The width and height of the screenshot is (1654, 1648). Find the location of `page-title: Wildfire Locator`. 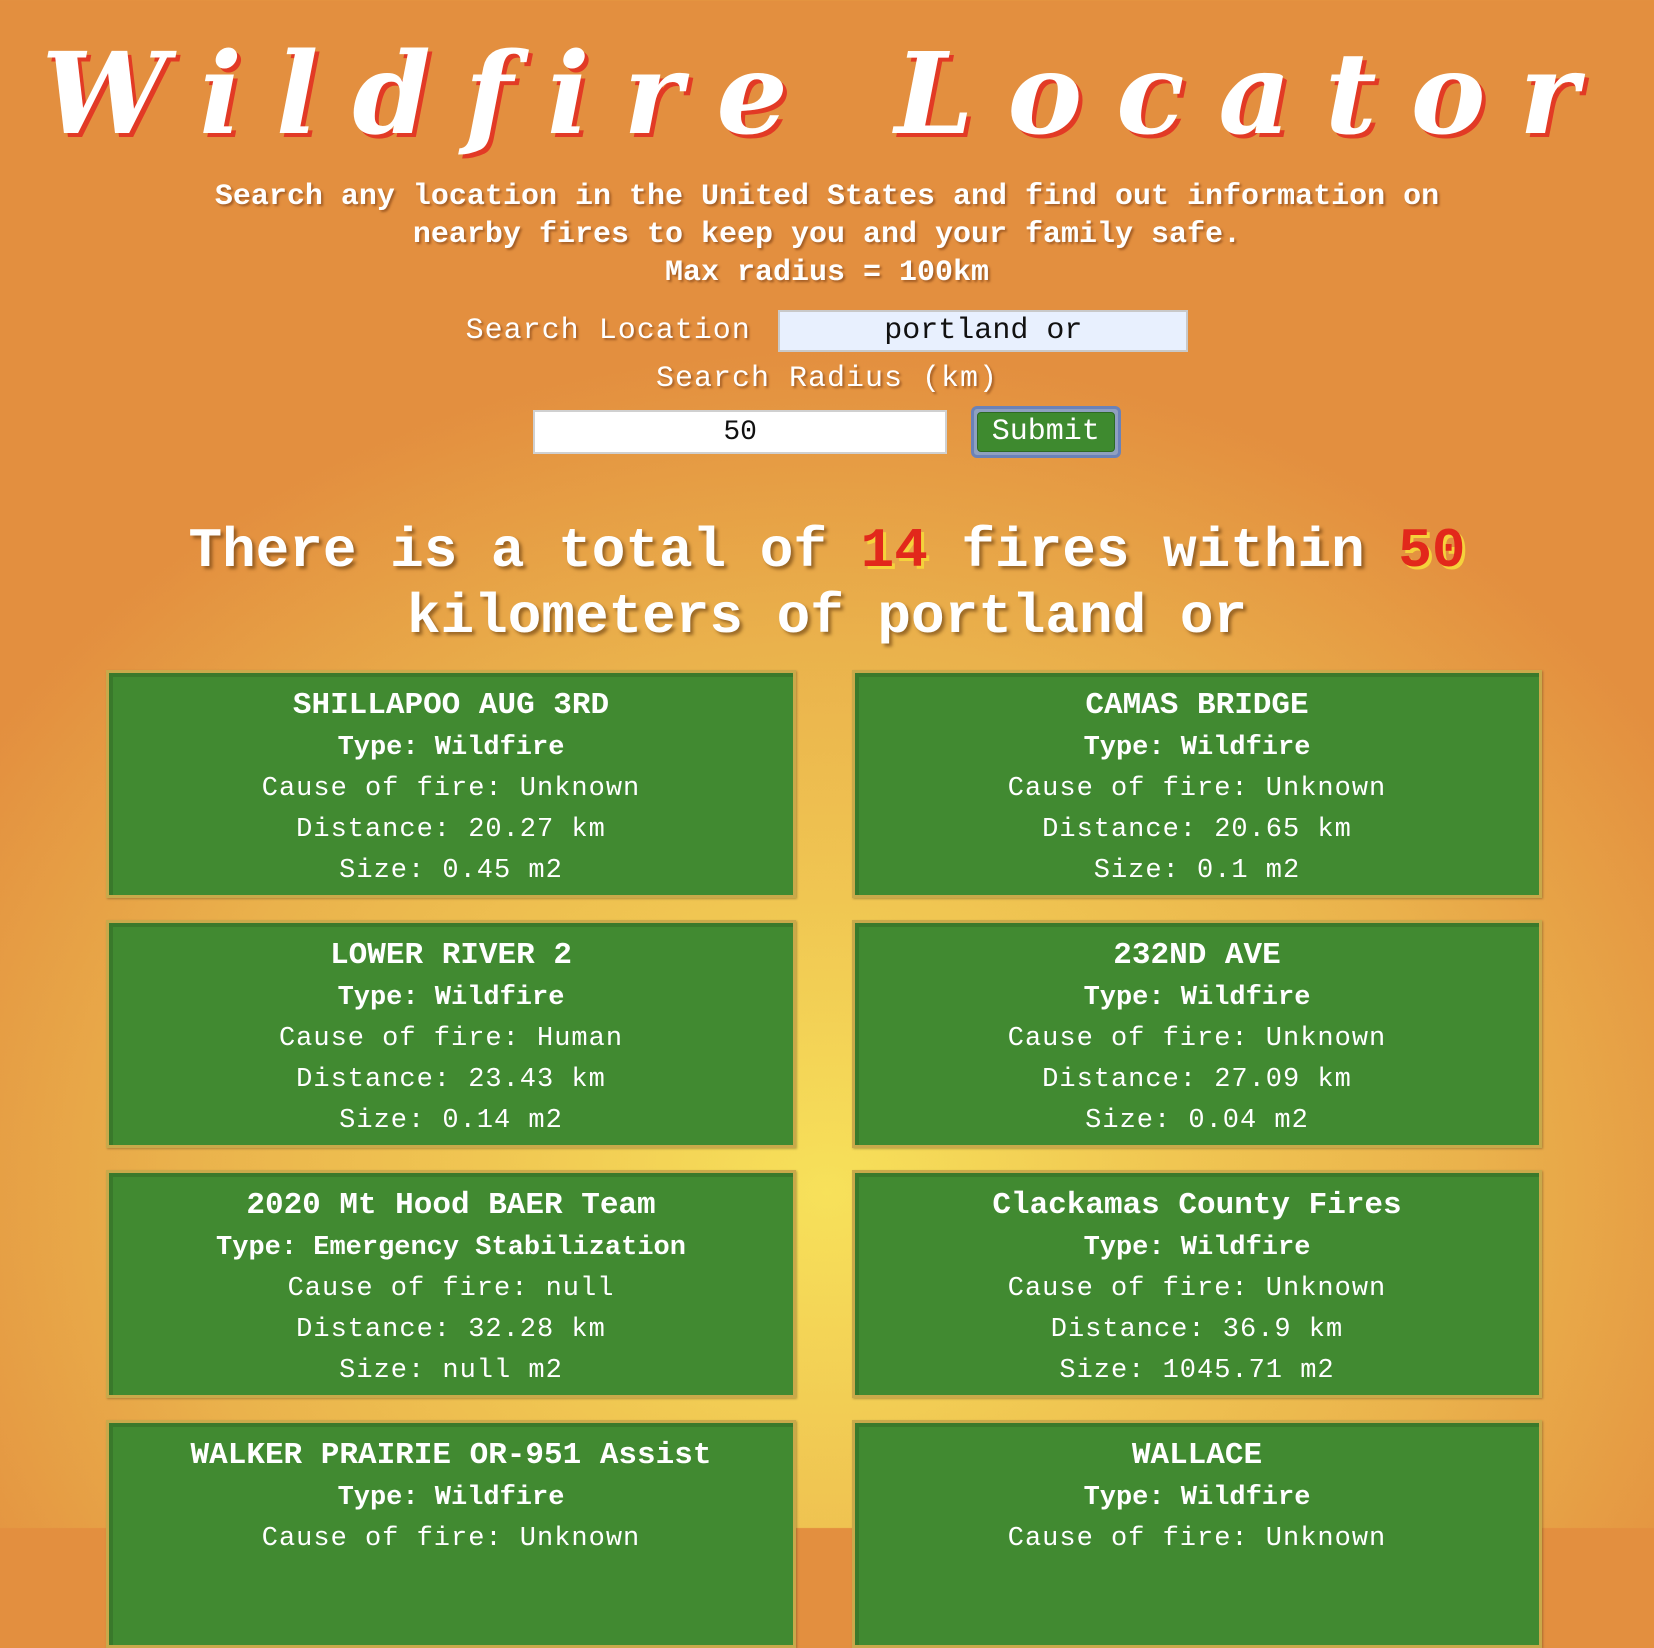

page-title: Wildfire Locator is located at coordinates (827, 94).